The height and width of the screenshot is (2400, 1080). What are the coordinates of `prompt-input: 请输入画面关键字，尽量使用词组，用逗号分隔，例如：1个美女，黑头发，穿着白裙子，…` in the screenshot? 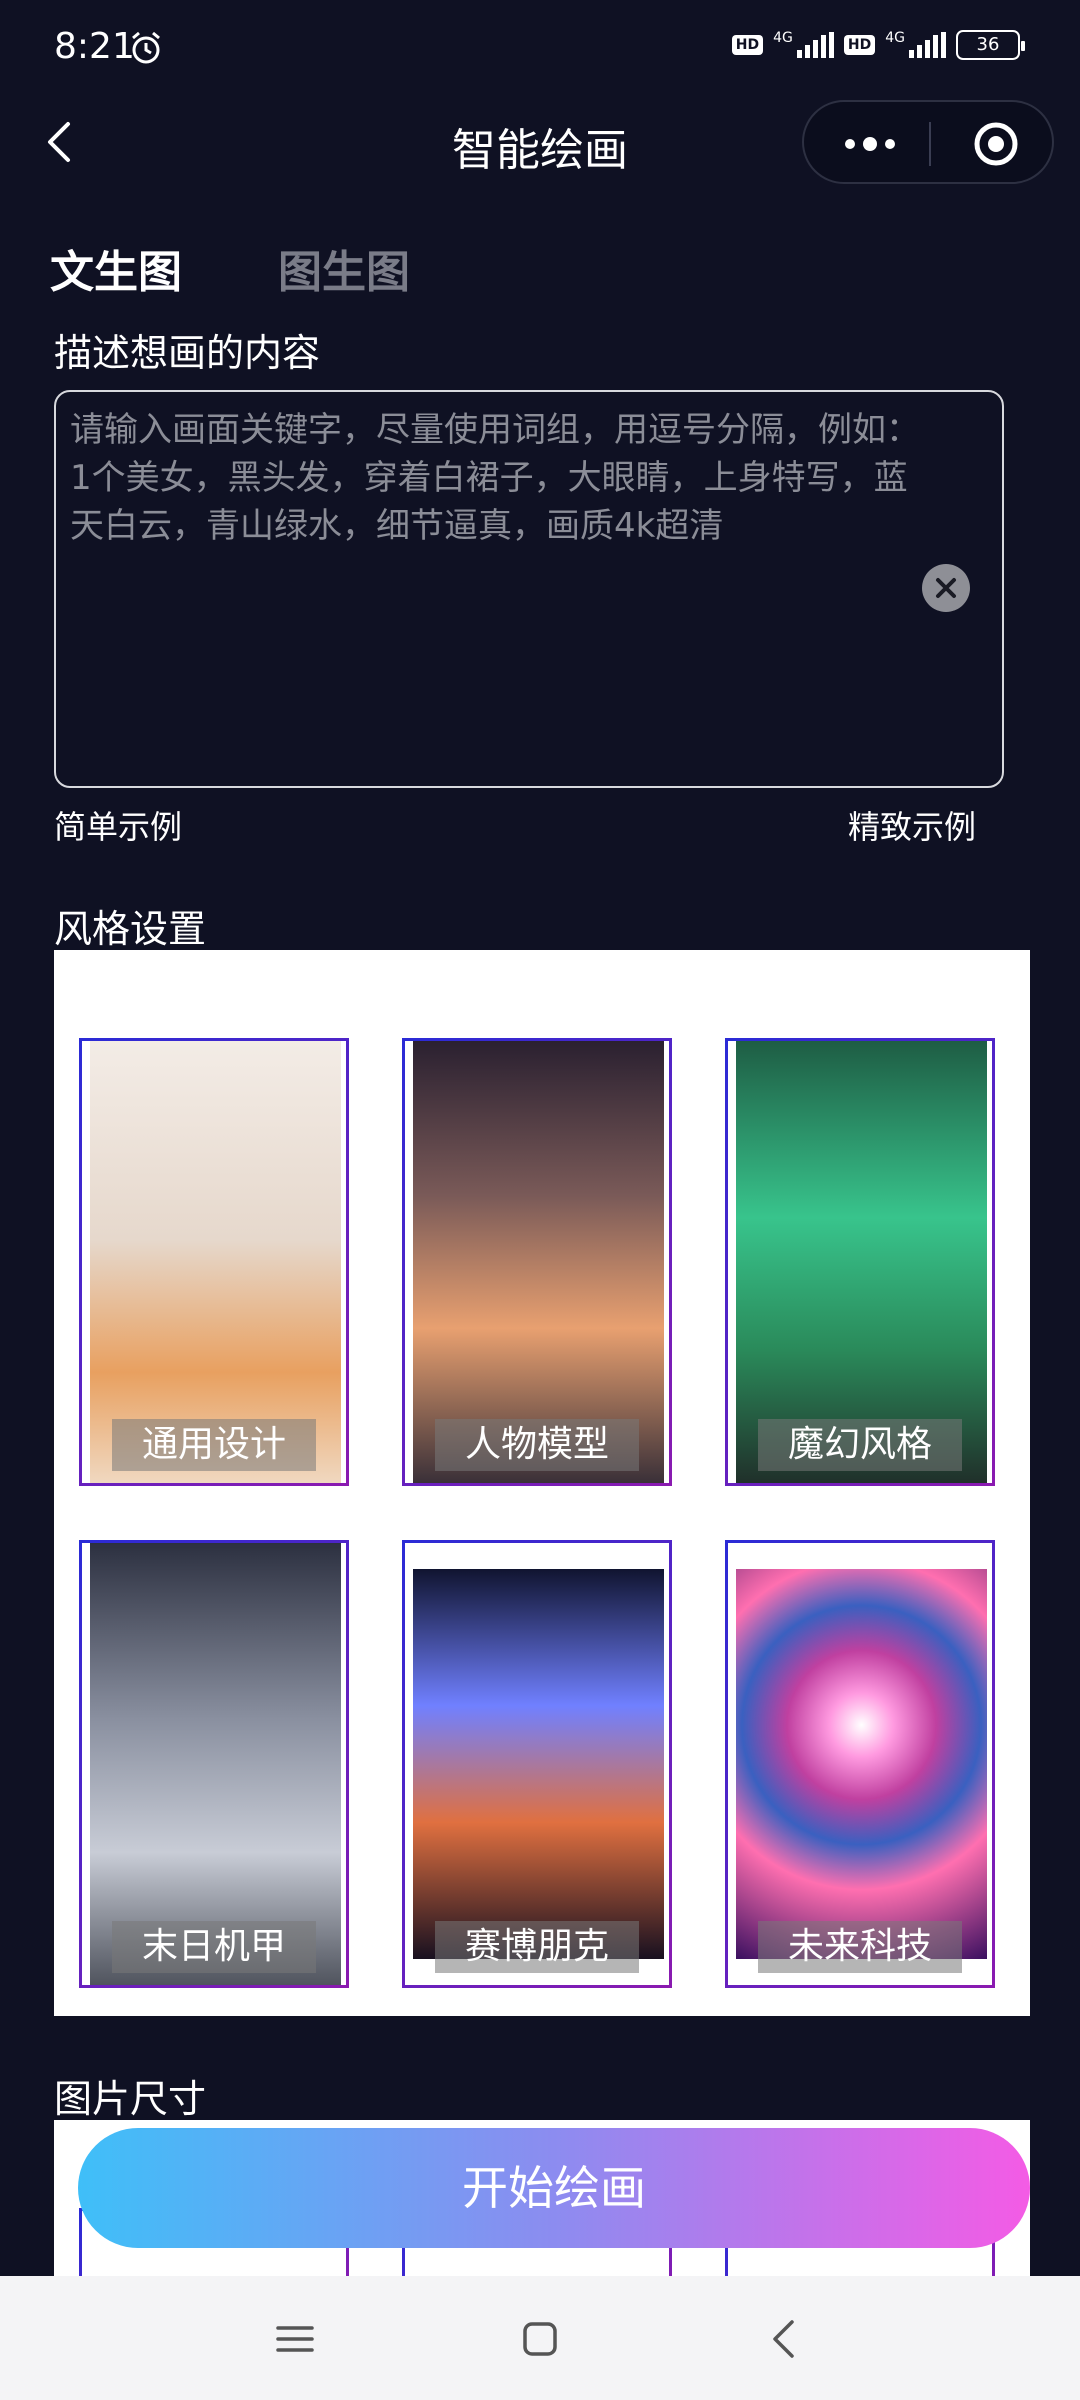 It's located at (529, 589).